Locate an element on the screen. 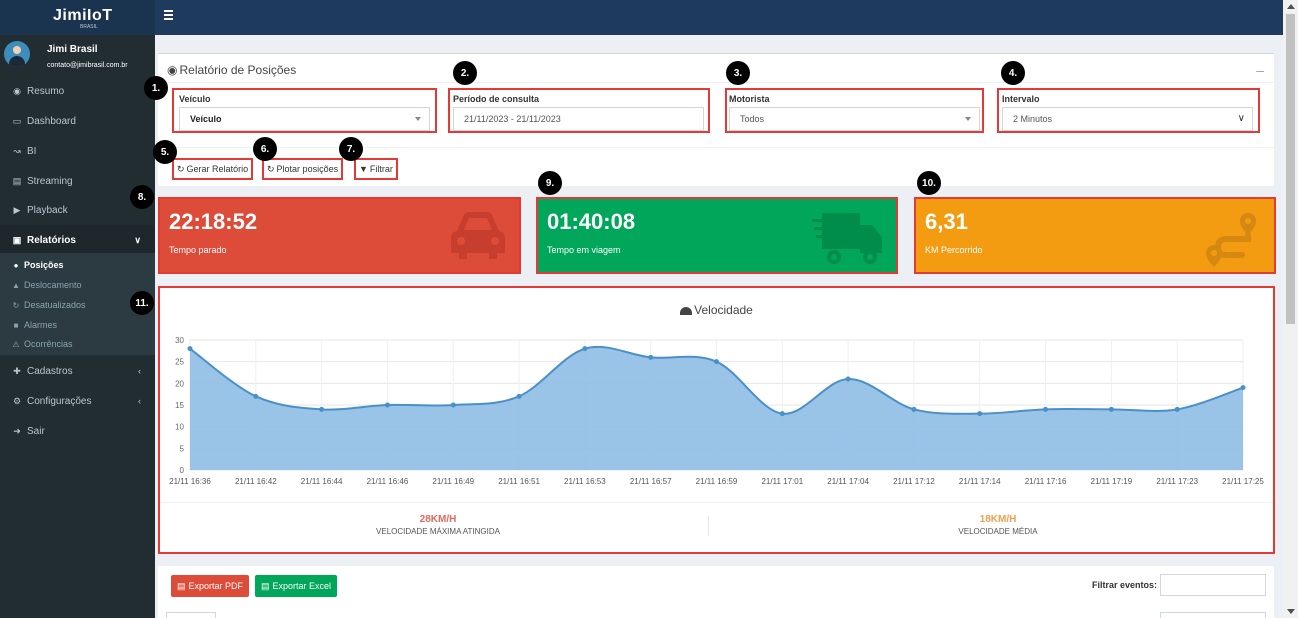  stat-avg-speed: 18KM/H VELOCIDADE MÉDIA is located at coordinates (998, 525).